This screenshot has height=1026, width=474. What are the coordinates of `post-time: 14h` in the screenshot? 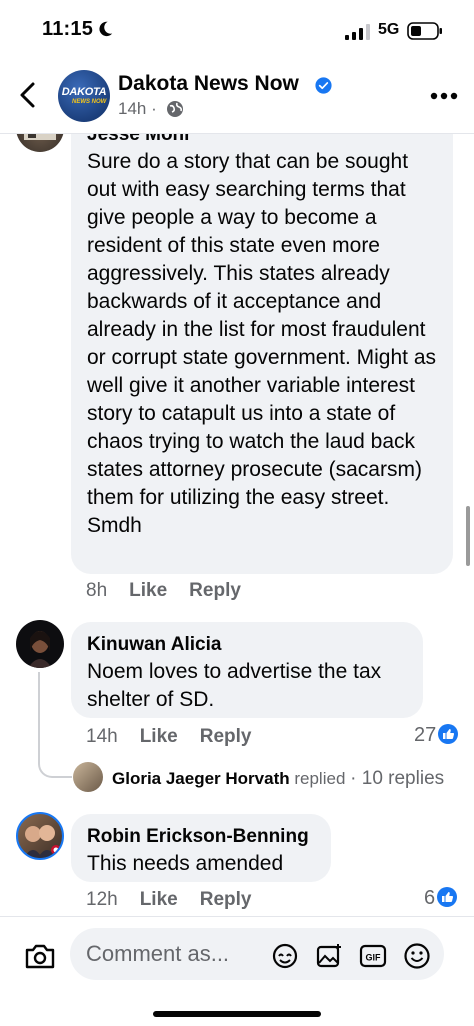 It's located at (132, 108).